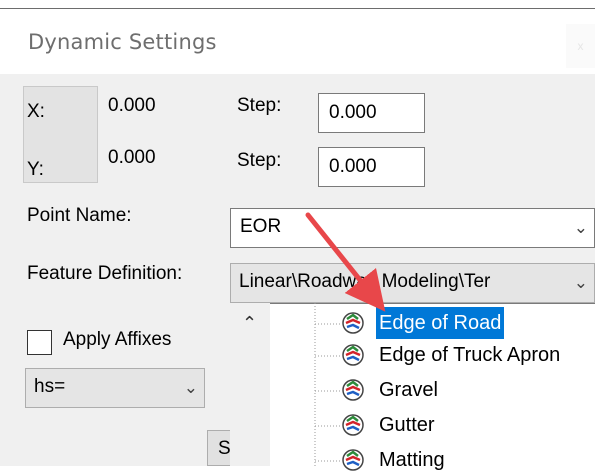 This screenshot has height=476, width=595. Describe the element at coordinates (297, 4) in the screenshot. I see `window-top-border` at that location.